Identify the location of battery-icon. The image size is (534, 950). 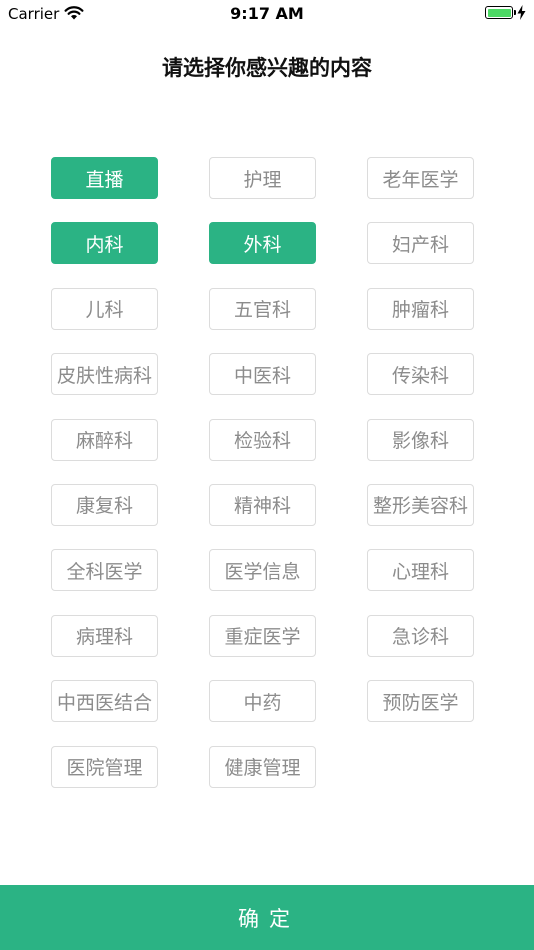
(500, 12).